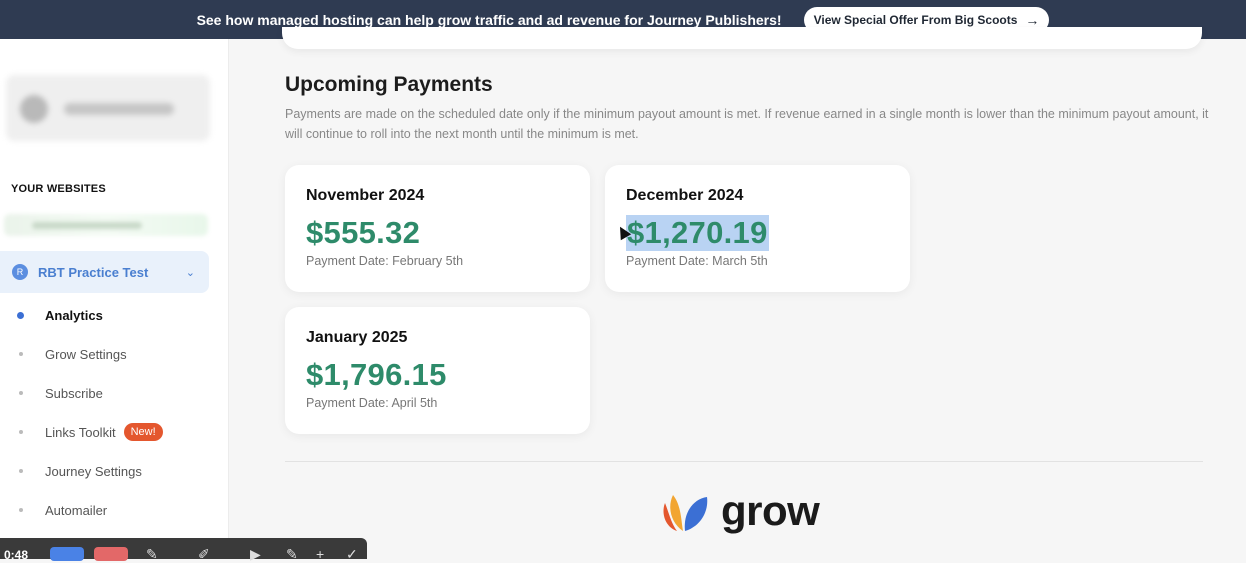 This screenshot has width=1246, height=563. Describe the element at coordinates (183, 550) in the screenshot. I see `screen-recorder-toolbar: 0:48 ✎ ✐ ▶ ✎ + ✓` at that location.